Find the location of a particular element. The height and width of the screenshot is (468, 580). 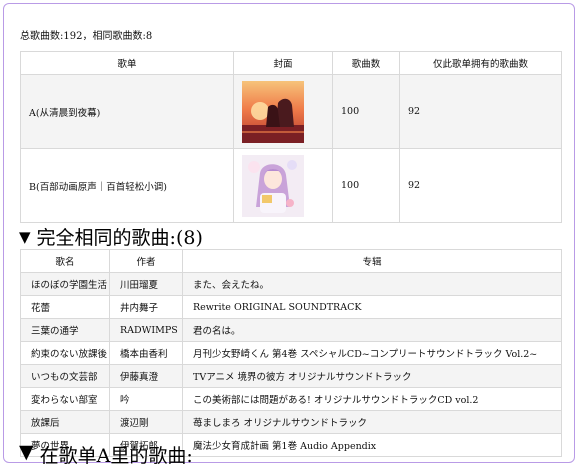

song-name: 約束のない放課後 is located at coordinates (65, 353).